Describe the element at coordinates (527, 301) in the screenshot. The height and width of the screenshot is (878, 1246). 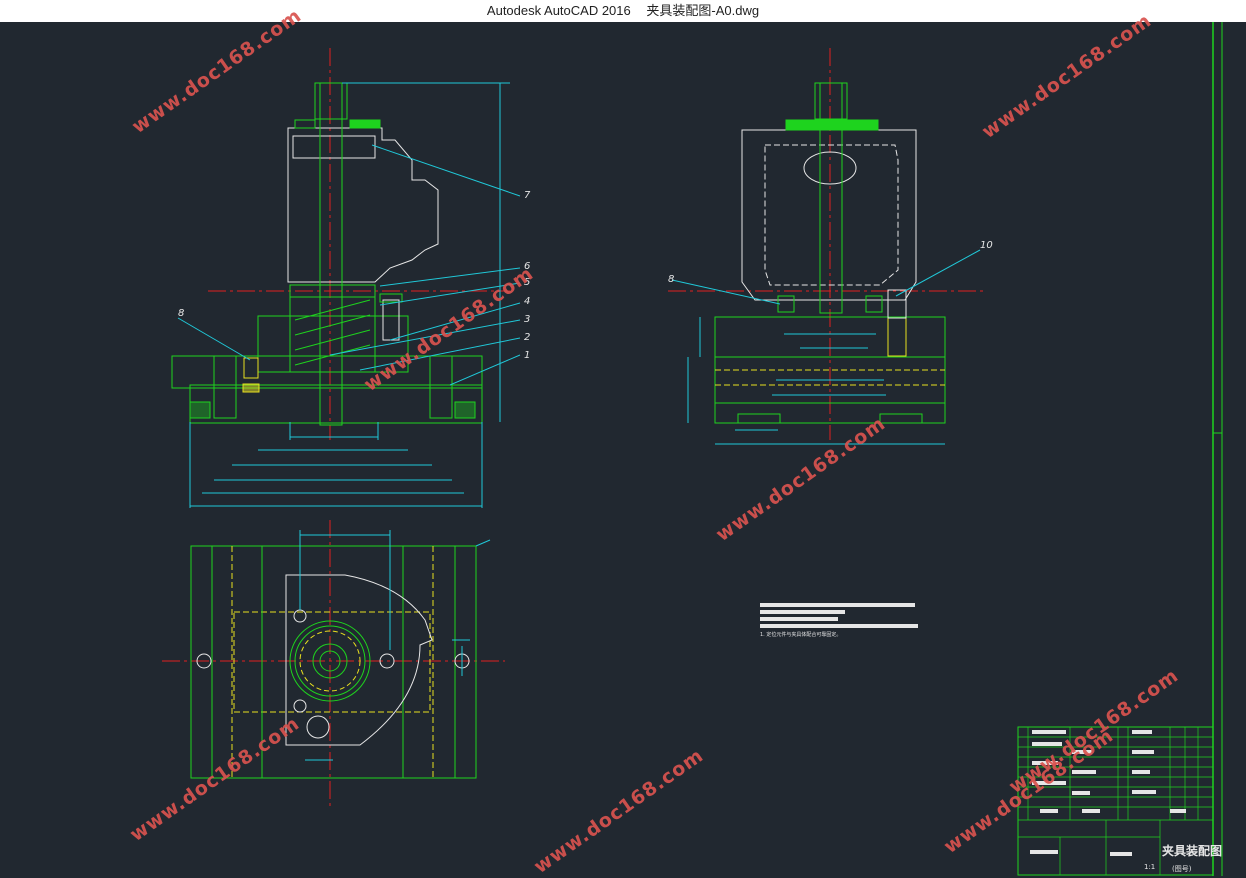
I see `balloon-4: 4` at that location.